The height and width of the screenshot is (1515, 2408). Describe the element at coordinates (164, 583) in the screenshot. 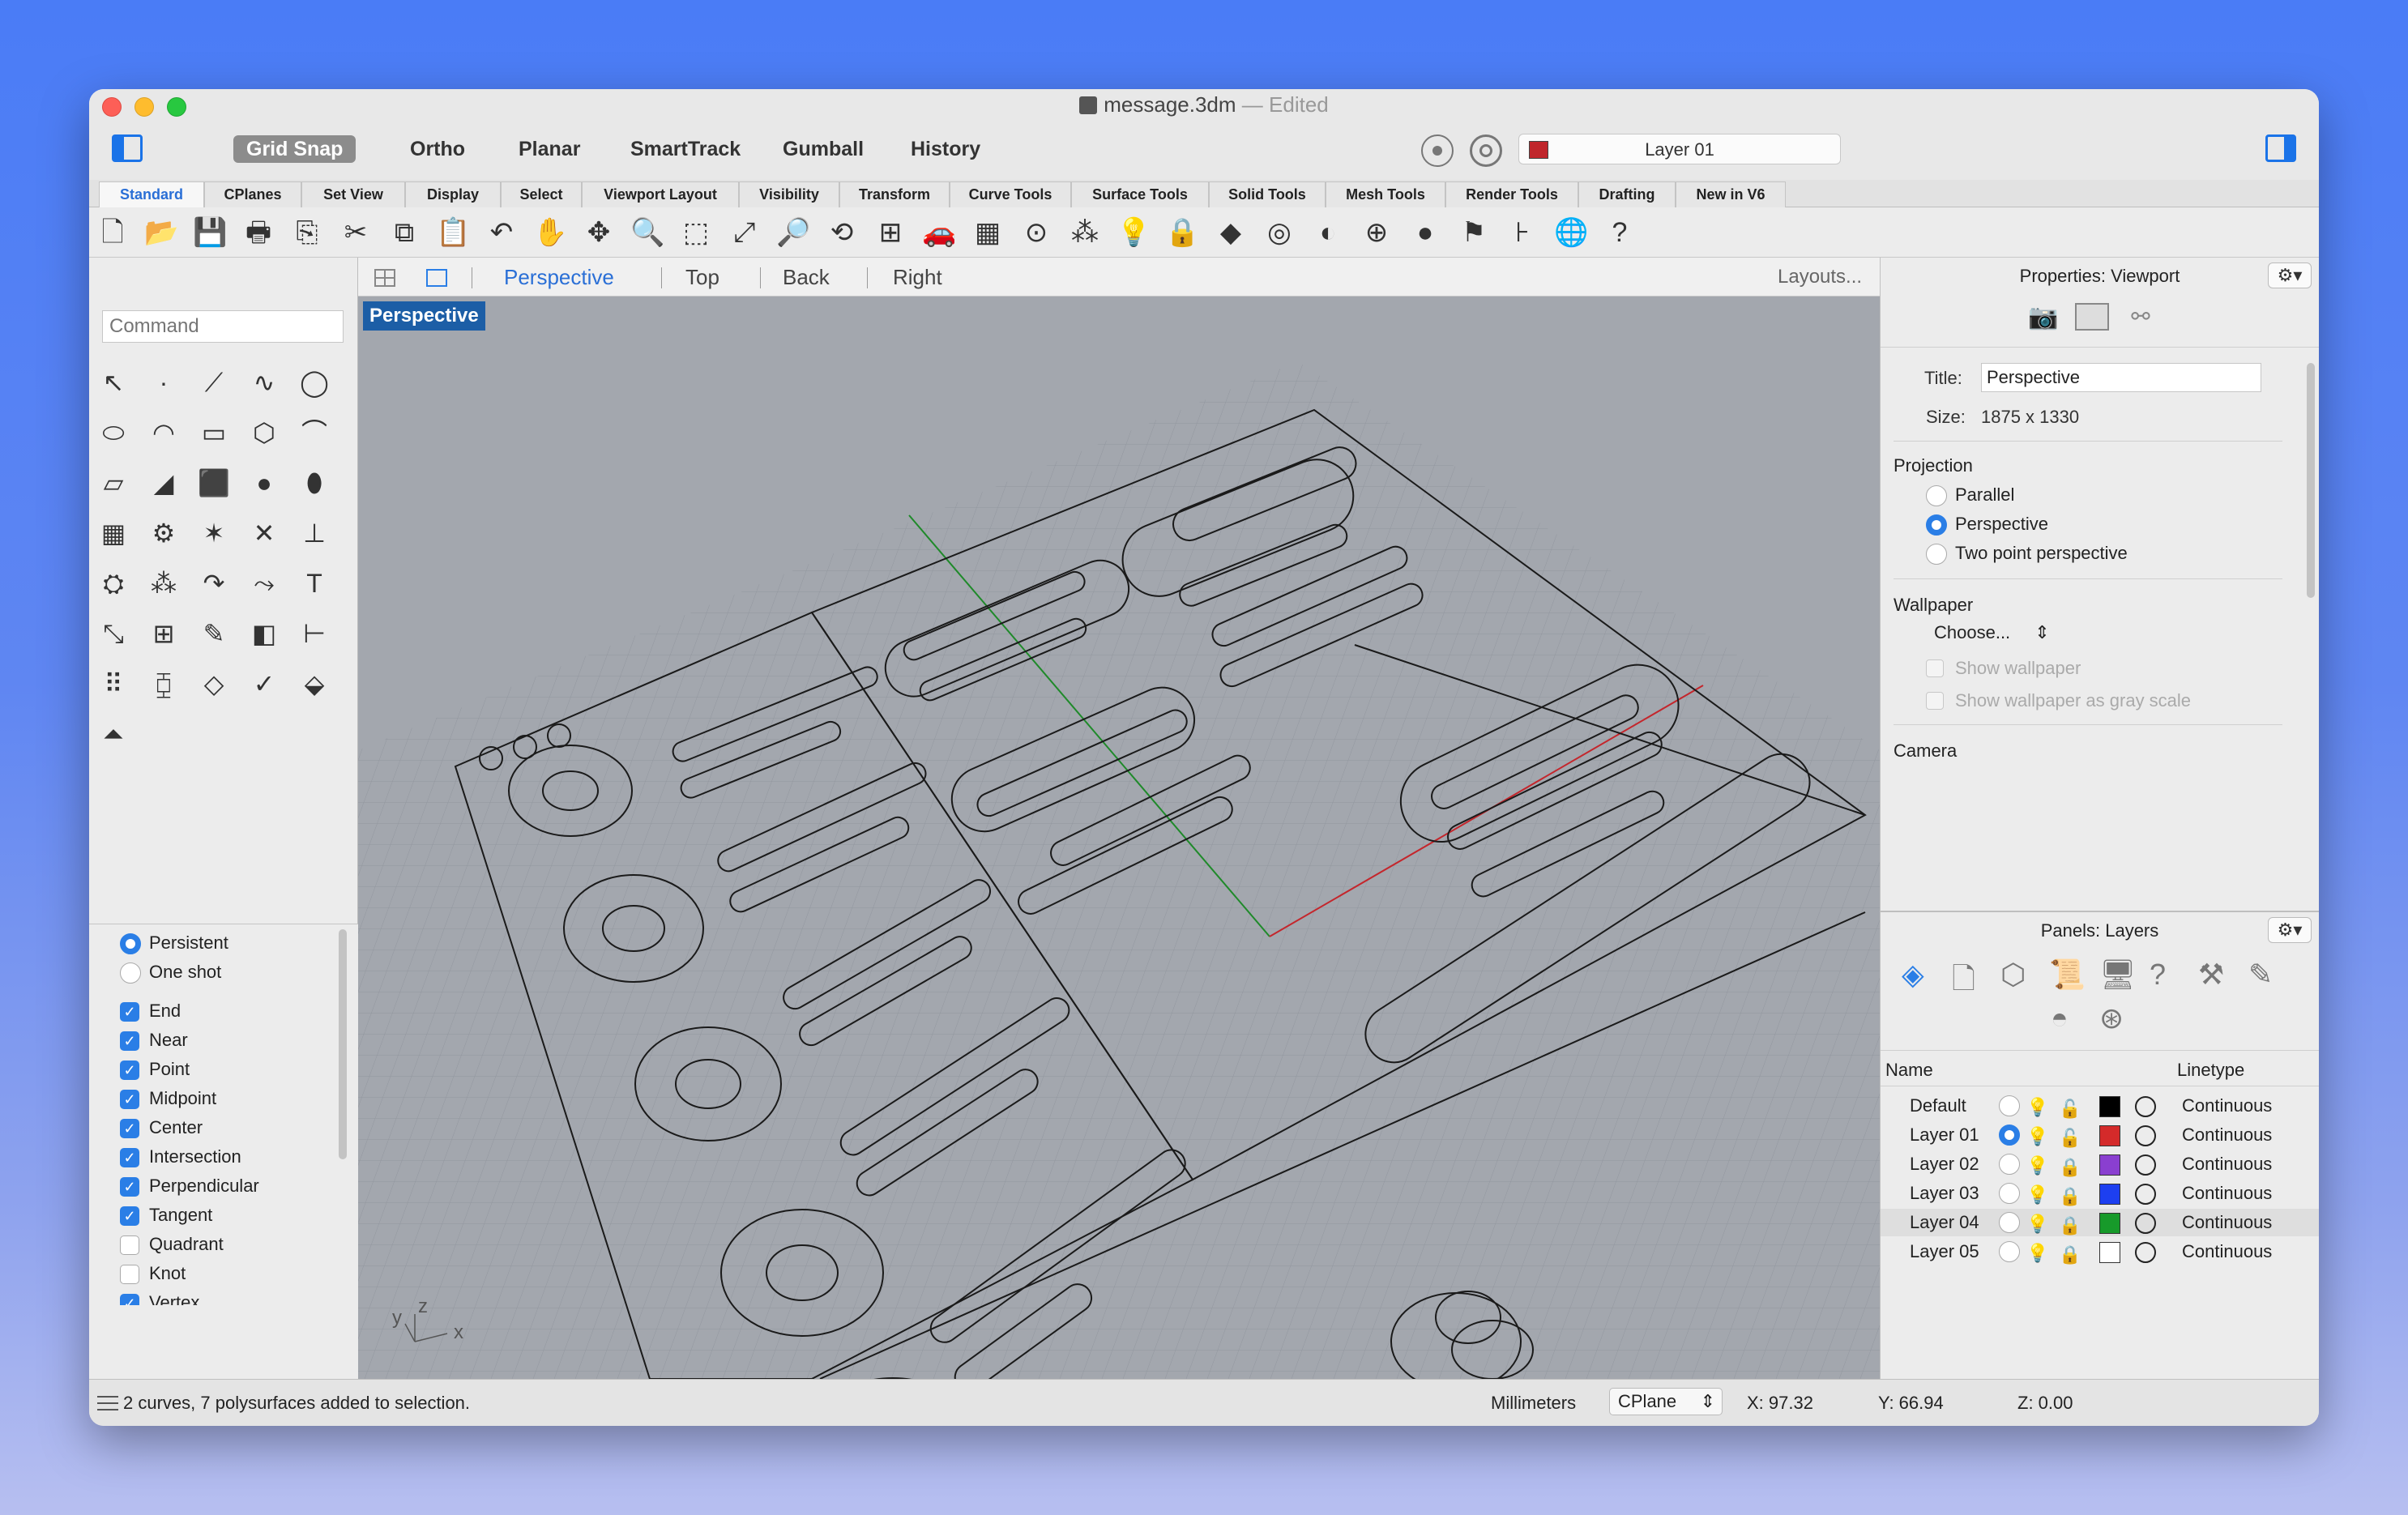

I see `group-icon: ⁂` at that location.